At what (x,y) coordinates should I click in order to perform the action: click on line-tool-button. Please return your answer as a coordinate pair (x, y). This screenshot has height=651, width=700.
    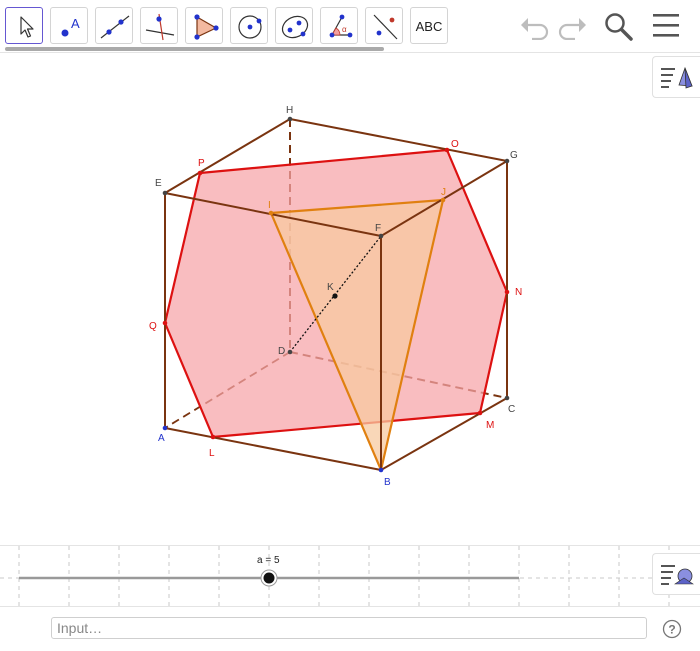
    Looking at the image, I should click on (114, 25).